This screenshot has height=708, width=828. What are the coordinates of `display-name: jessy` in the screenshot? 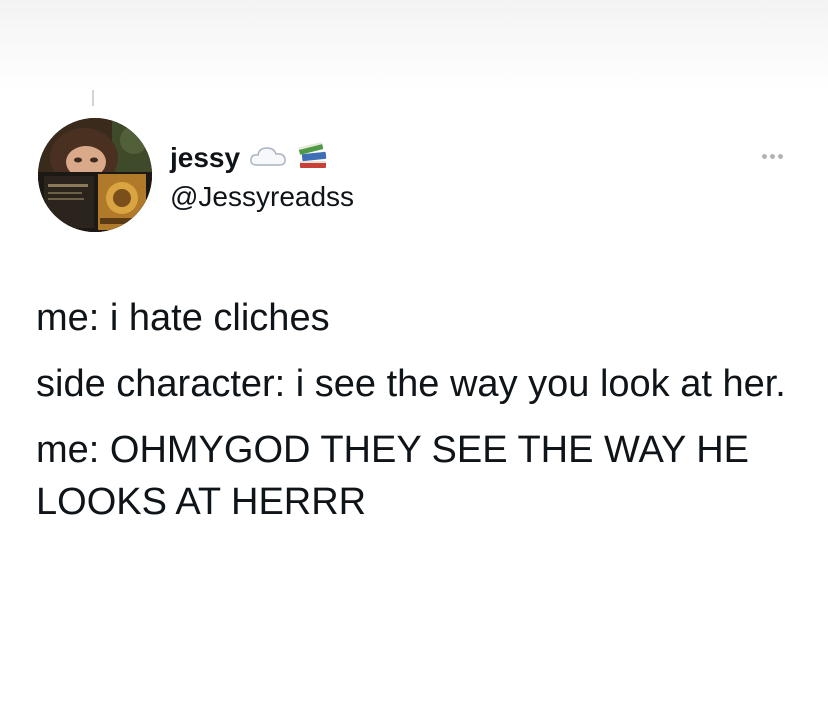 It's located at (205, 158).